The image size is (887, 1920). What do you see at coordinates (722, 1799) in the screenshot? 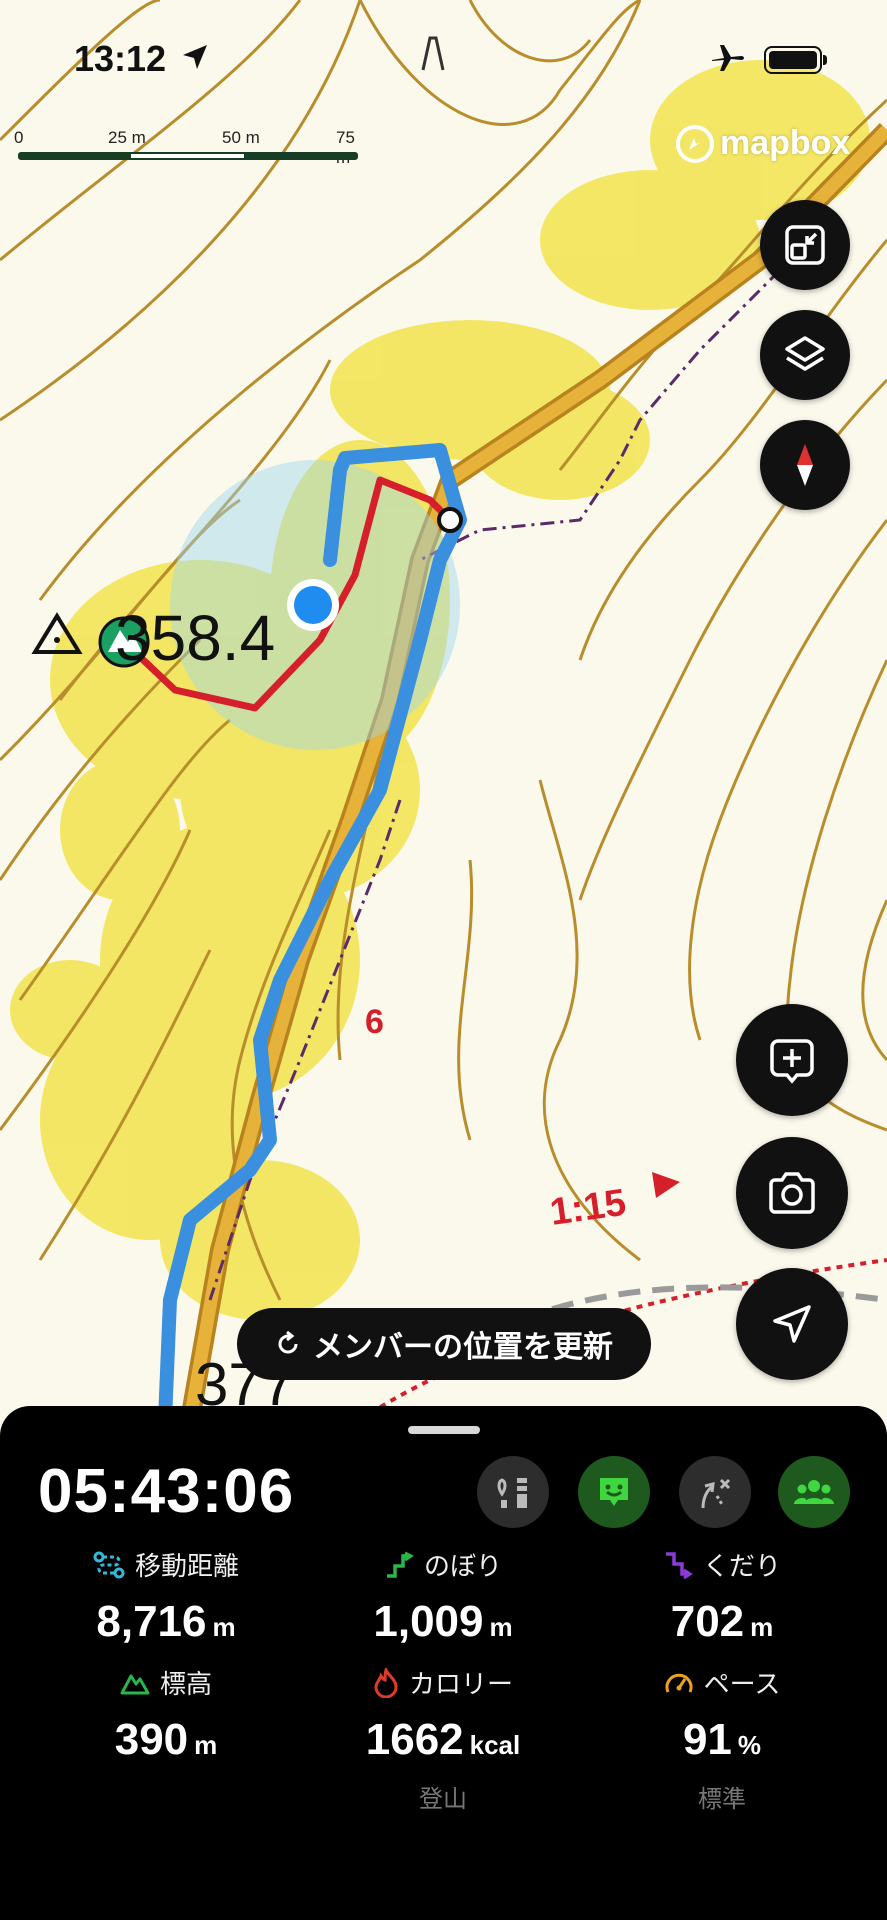
I see `stat-subtitle: 標準` at bounding box center [722, 1799].